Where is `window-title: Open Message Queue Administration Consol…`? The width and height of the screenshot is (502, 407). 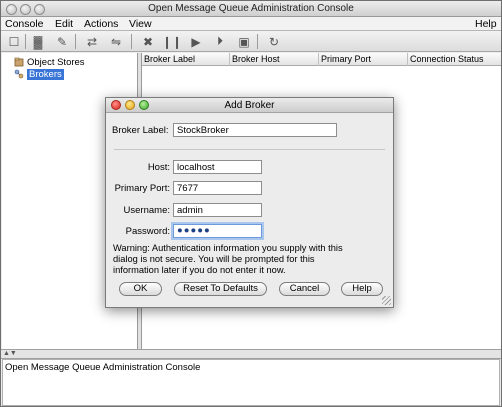
window-title: Open Message Queue Administration Consol… is located at coordinates (251, 8).